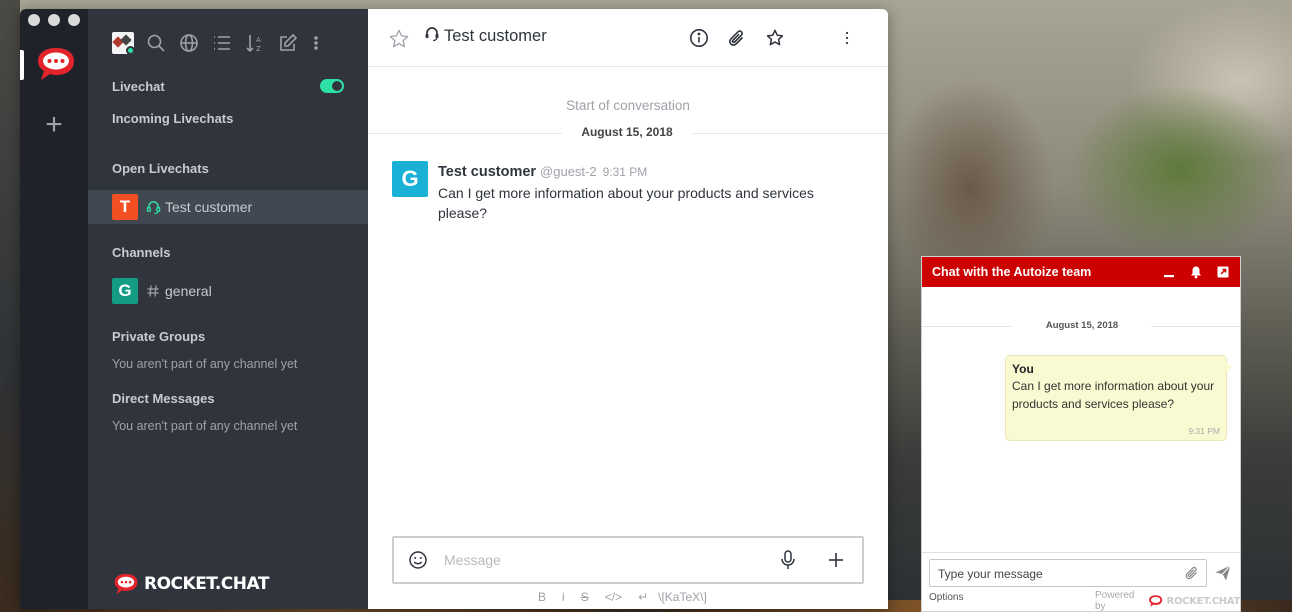  What do you see at coordinates (10, 306) in the screenshot?
I see `desktop-background-edge` at bounding box center [10, 306].